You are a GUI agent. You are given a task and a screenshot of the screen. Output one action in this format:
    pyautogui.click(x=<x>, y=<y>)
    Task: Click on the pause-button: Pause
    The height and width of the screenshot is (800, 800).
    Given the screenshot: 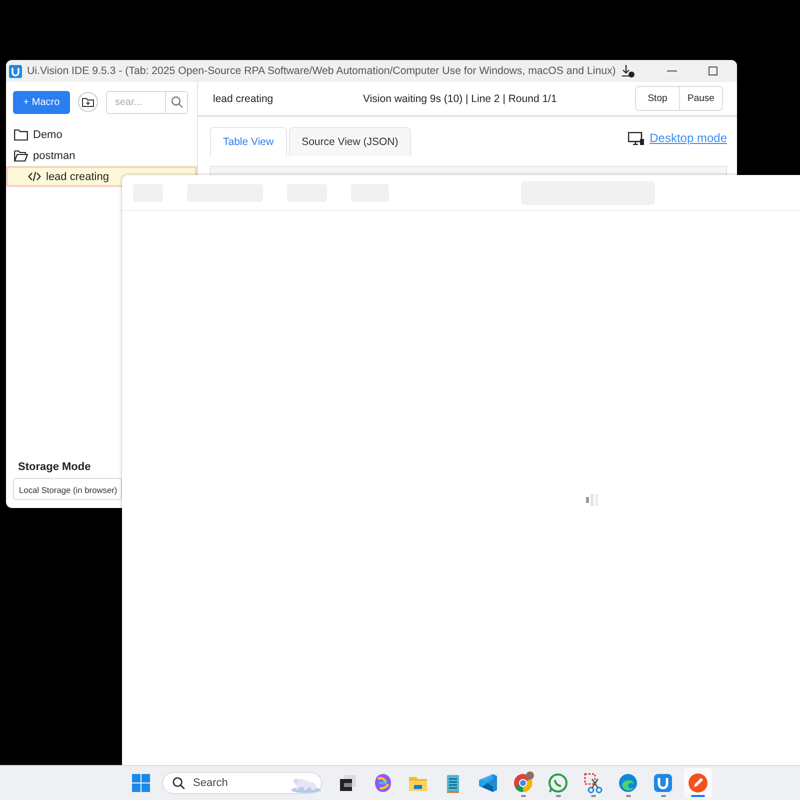 What is the action you would take?
    pyautogui.click(x=700, y=98)
    